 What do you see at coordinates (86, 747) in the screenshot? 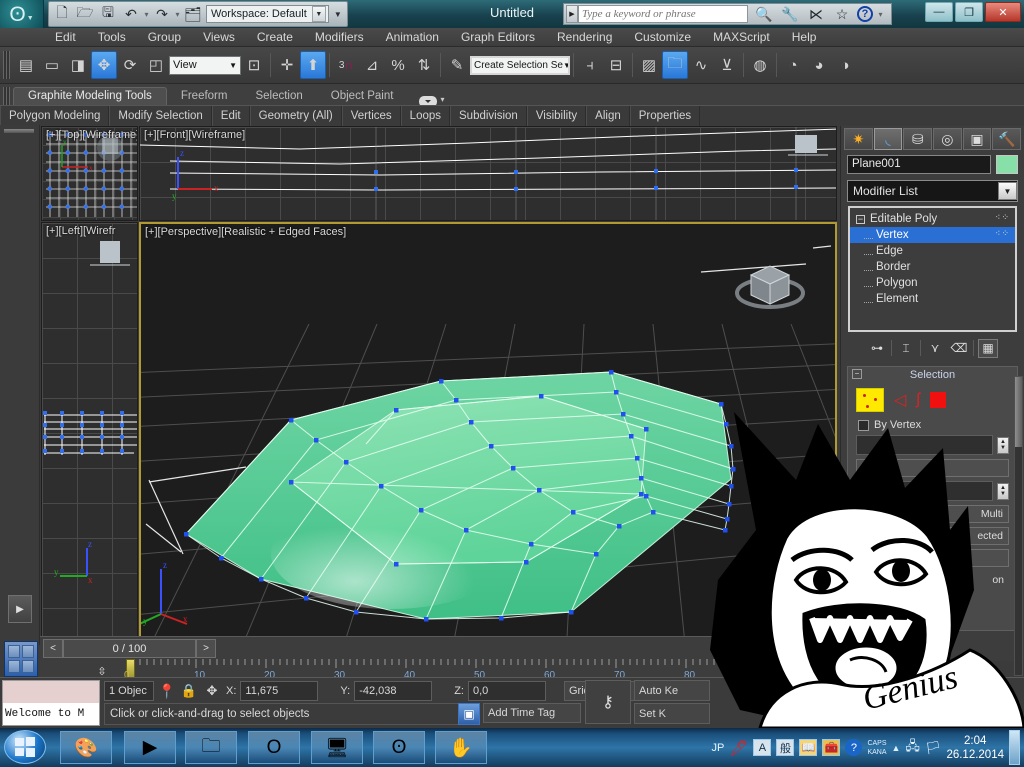
I see `taskbar-paint-net: 🎨` at bounding box center [86, 747].